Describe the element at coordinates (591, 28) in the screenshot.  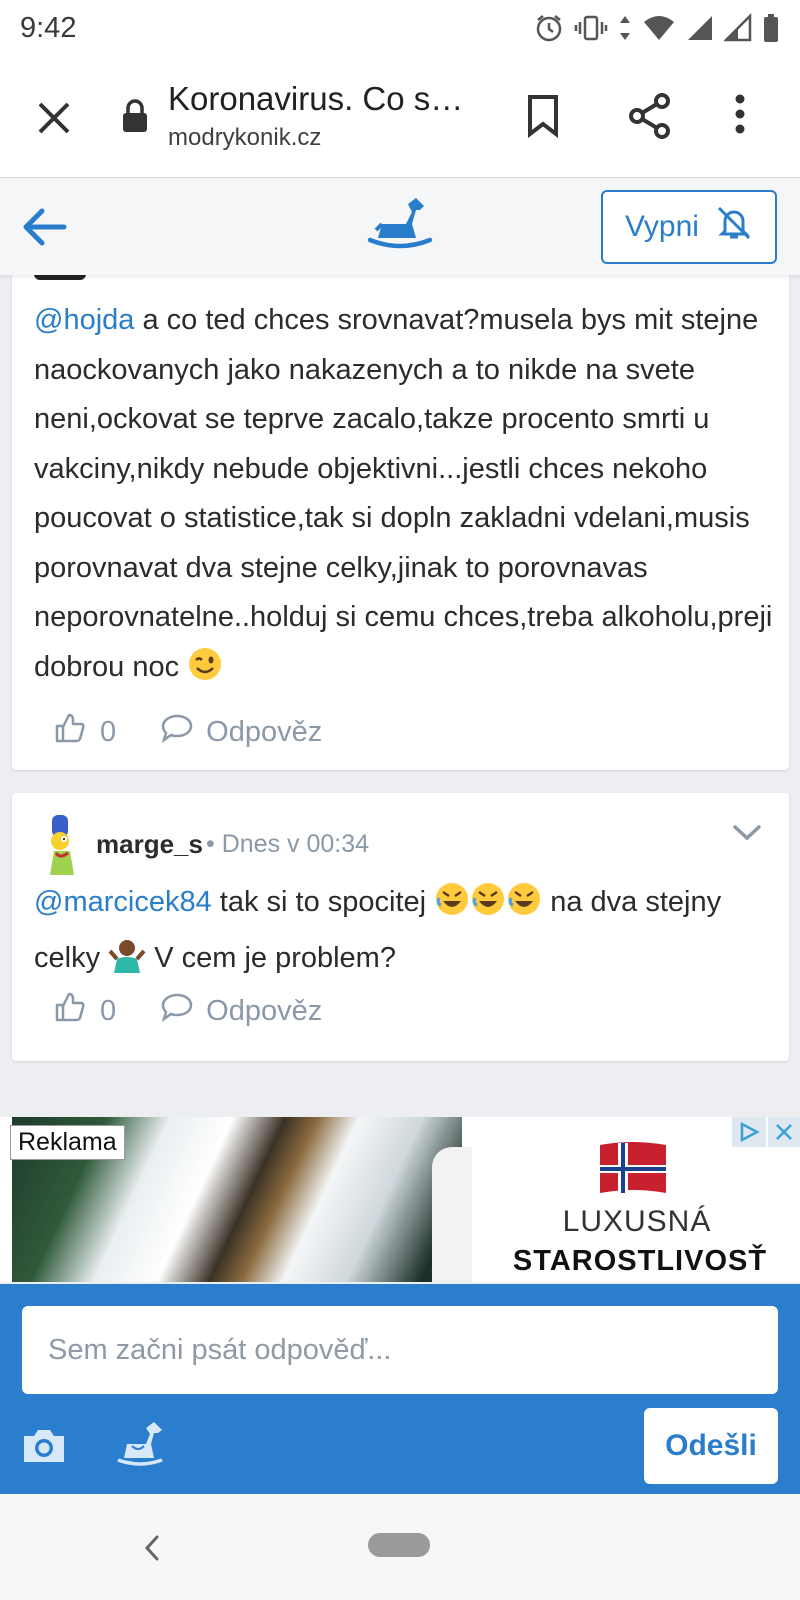
I see `vibrate-icon` at that location.